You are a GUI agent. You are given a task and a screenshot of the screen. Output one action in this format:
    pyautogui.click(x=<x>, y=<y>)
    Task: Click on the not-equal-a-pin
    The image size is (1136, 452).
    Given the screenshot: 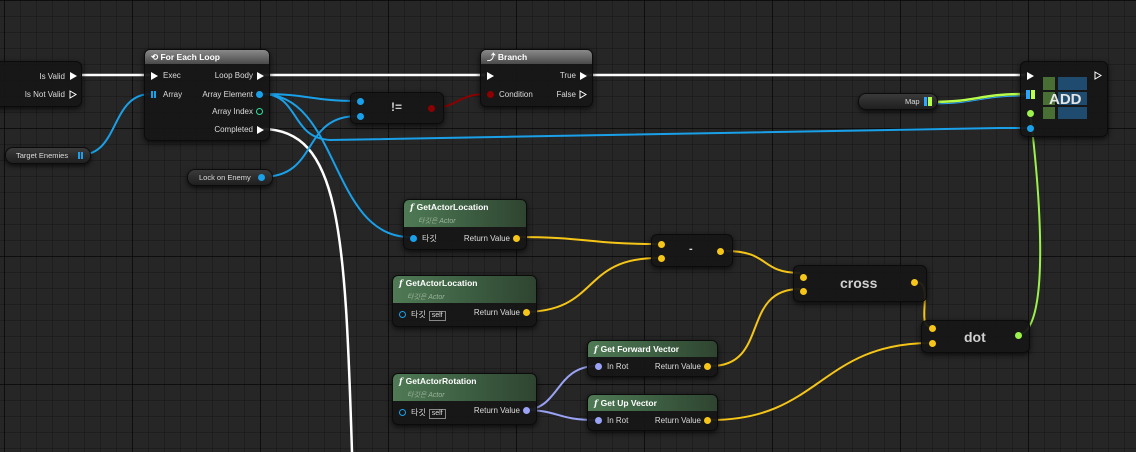 What is the action you would take?
    pyautogui.click(x=360, y=101)
    